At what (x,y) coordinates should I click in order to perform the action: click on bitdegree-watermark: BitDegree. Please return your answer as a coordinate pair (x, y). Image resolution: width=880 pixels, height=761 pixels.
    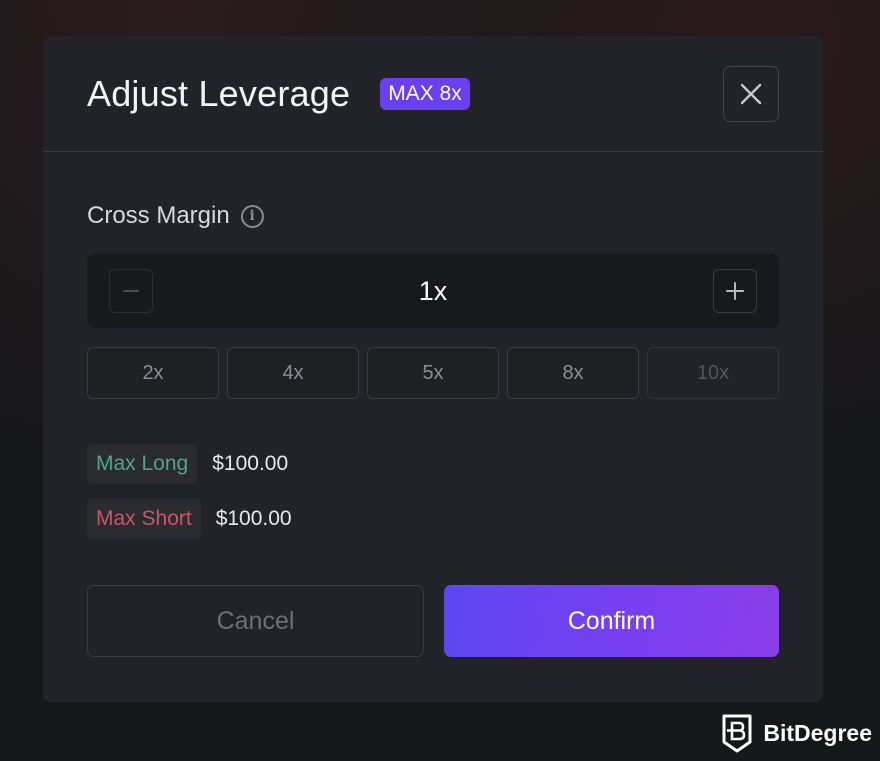
    Looking at the image, I should click on (796, 733).